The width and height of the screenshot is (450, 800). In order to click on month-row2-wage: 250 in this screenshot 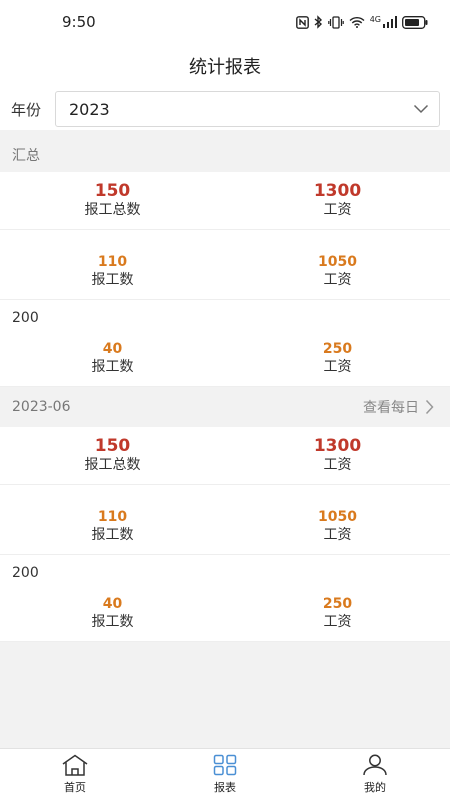, I will do `click(337, 604)`.